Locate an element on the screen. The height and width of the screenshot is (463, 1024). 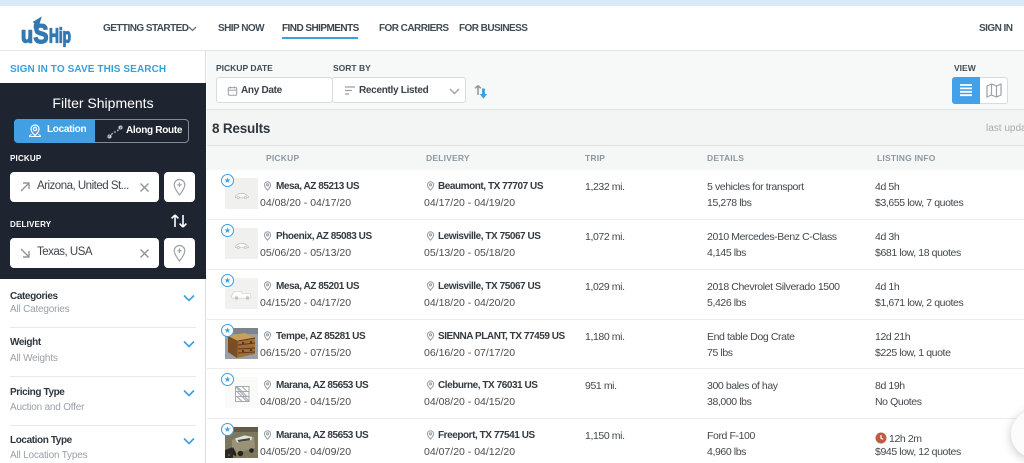
svg-text: Hip is located at coordinates (60, 37).